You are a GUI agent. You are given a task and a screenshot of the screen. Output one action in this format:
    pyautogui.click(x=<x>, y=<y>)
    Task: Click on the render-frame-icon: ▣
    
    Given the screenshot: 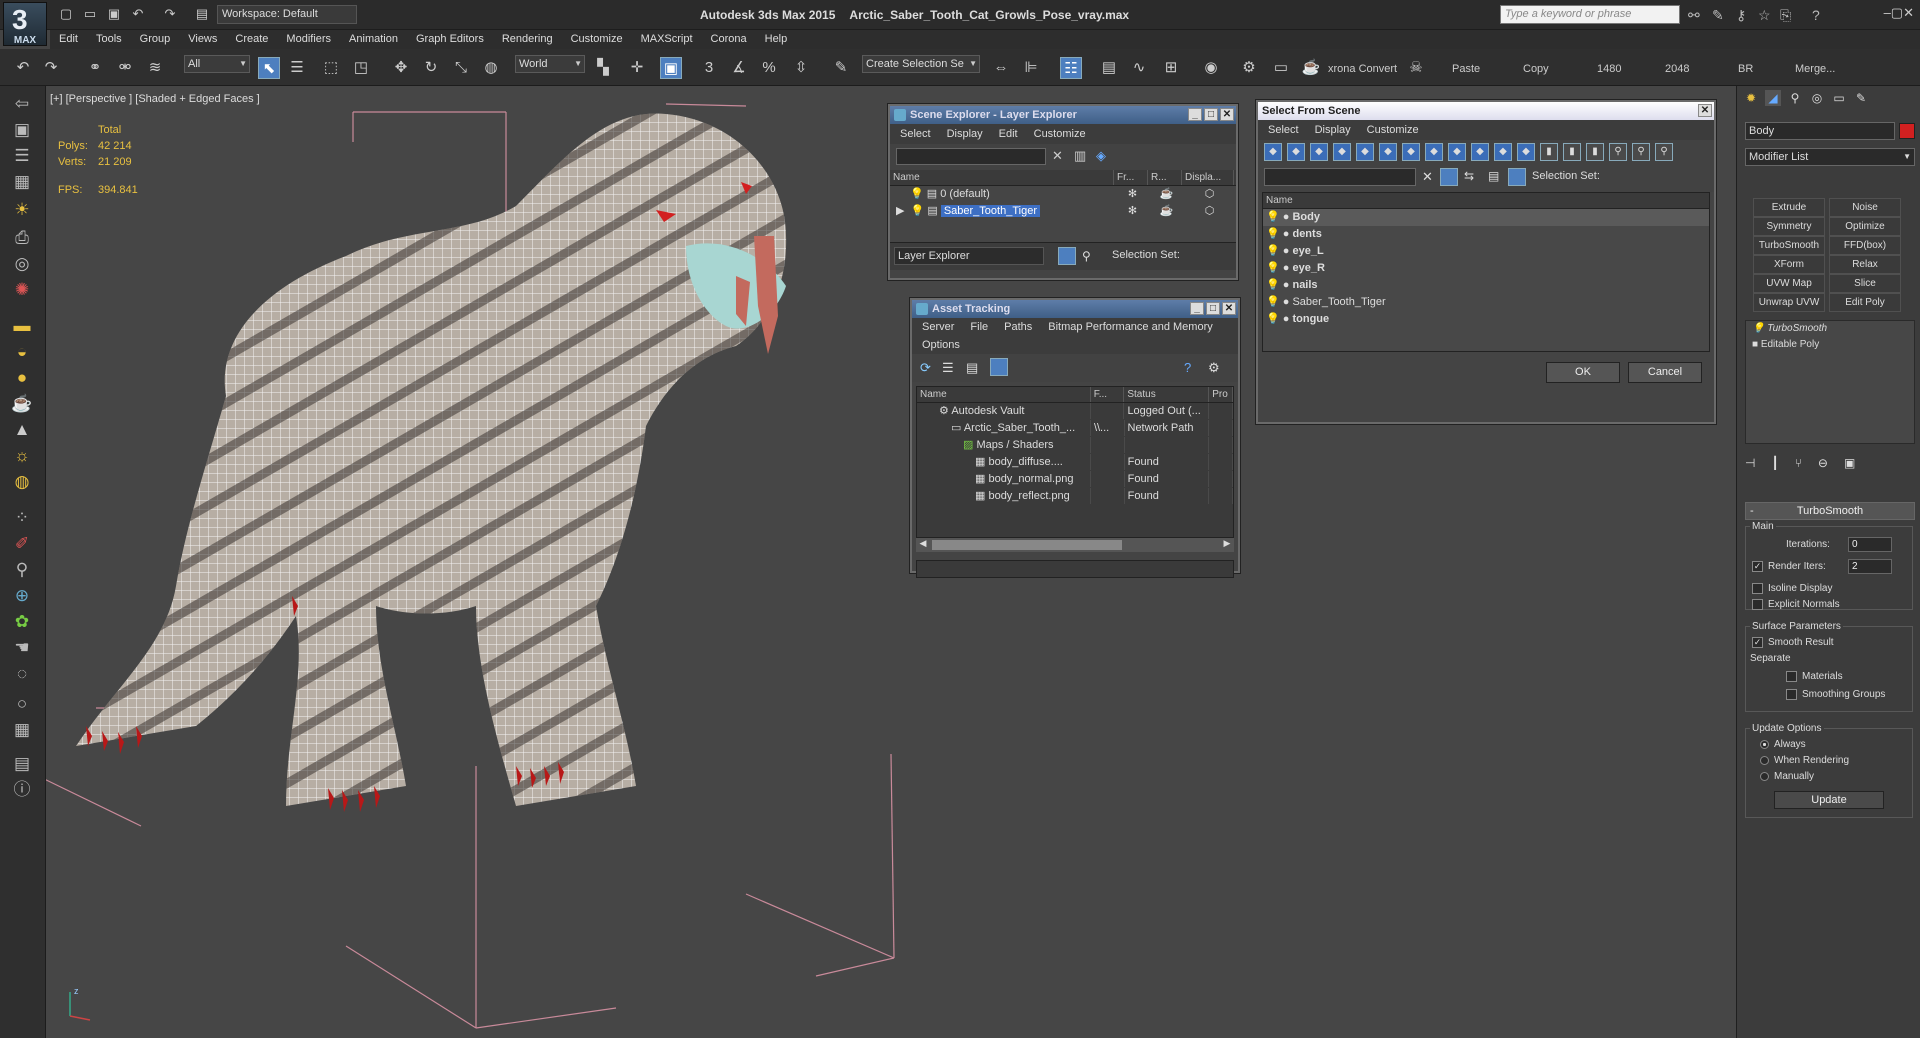 What is the action you would take?
    pyautogui.click(x=22, y=130)
    